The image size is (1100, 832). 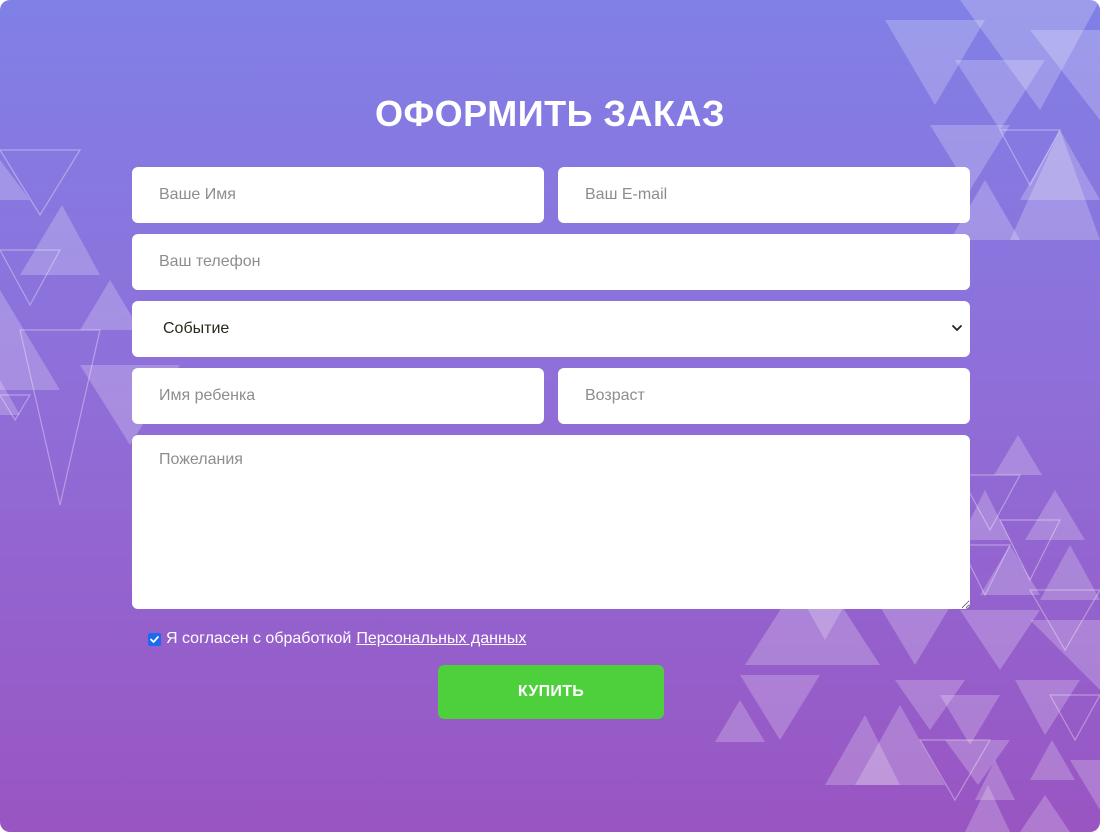 What do you see at coordinates (338, 195) in the screenshot?
I see `name-input` at bounding box center [338, 195].